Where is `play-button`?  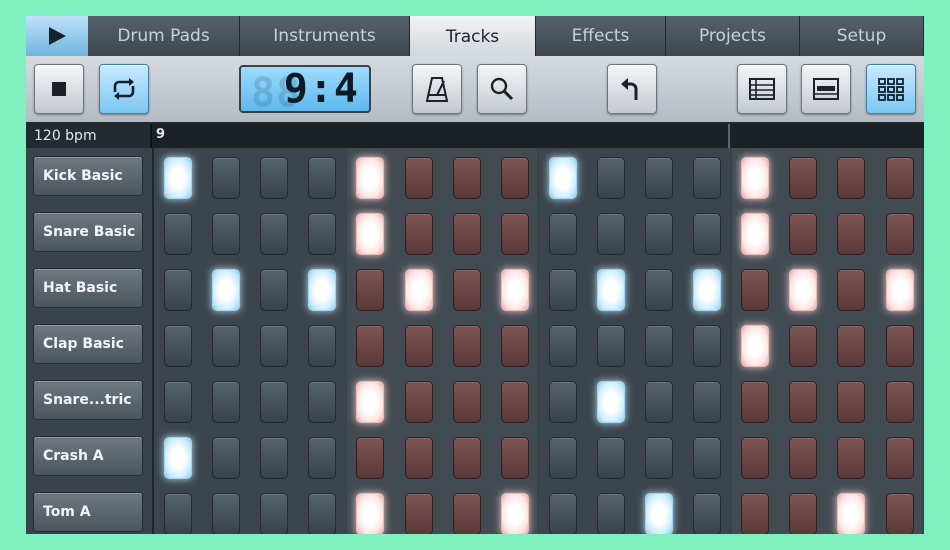 play-button is located at coordinates (57, 36).